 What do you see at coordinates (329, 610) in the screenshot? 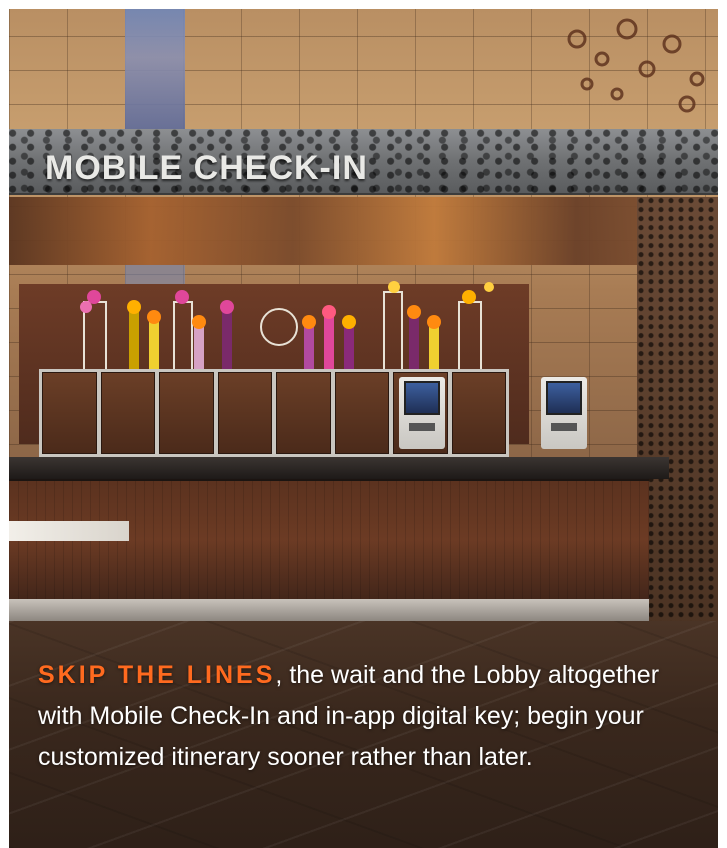
I see `counter-base` at bounding box center [329, 610].